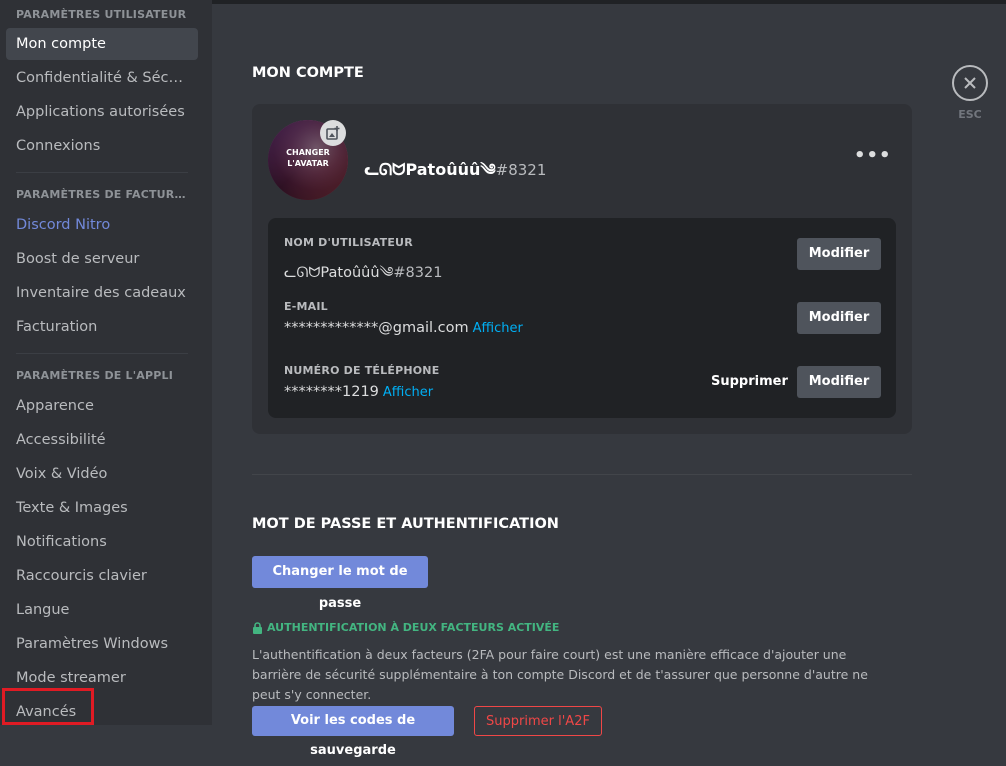  I want to click on sidebar-item-privacy-safety: Confidentialité & Sécurité, so click(102, 78).